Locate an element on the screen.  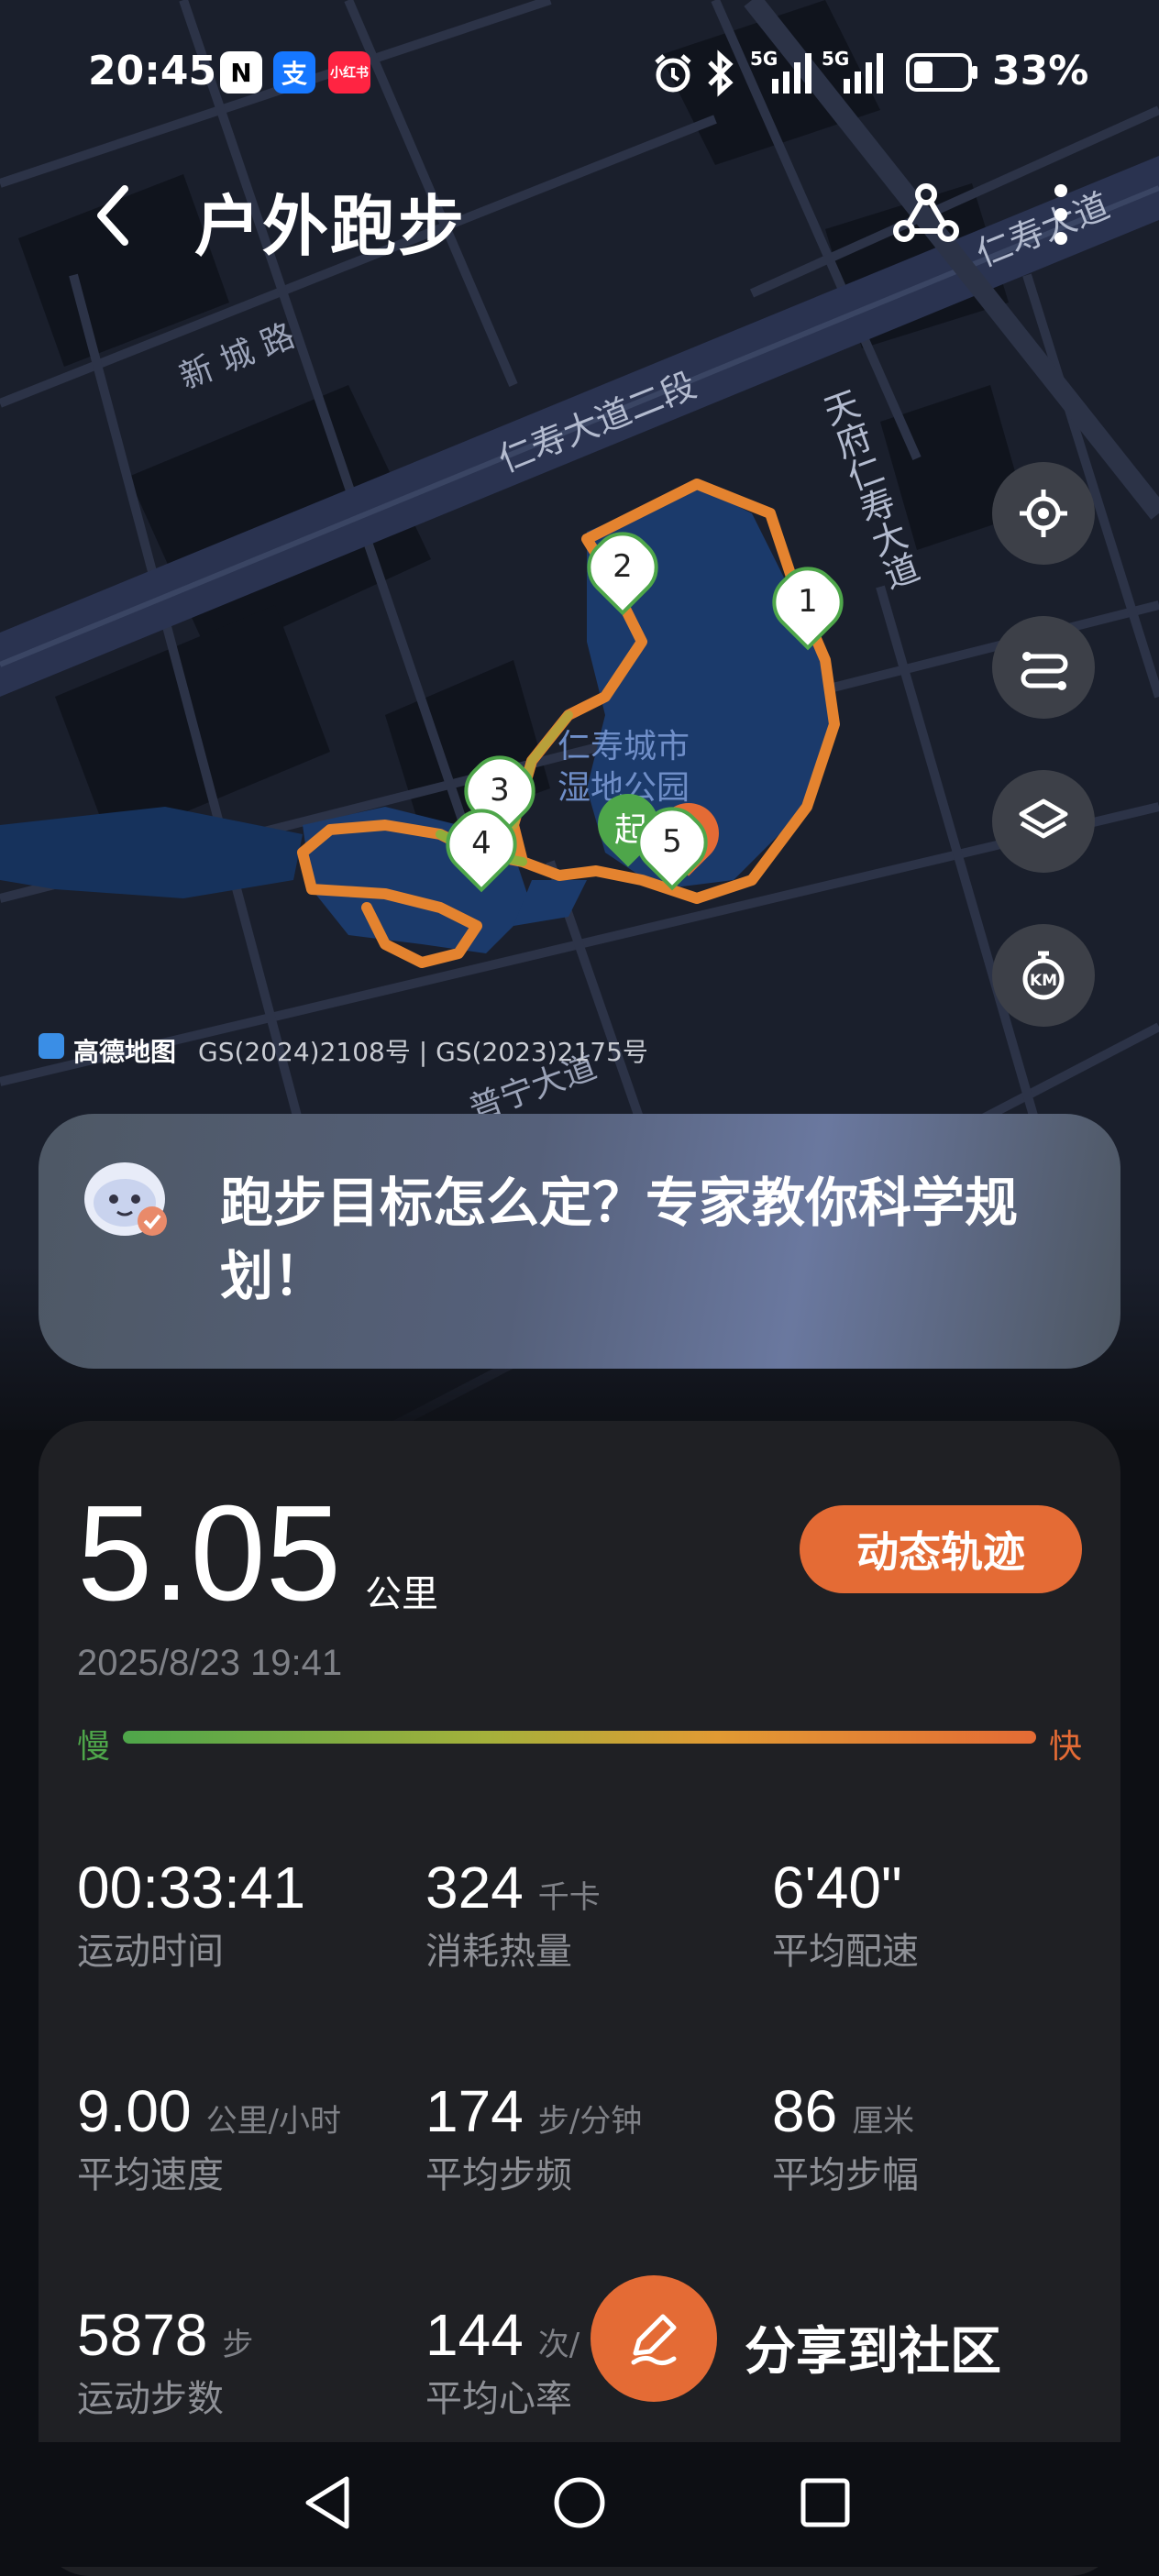
stat-value: 00:33:41 is located at coordinates (191, 1888).